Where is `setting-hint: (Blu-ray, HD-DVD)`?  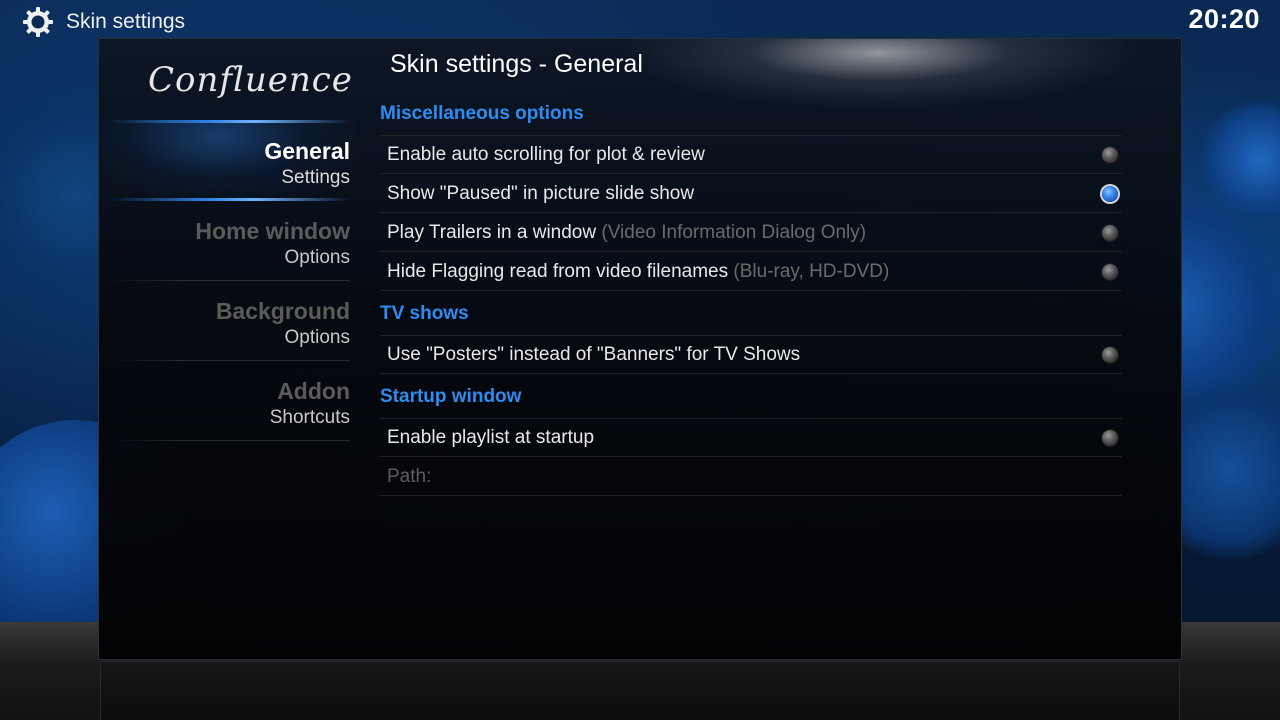 setting-hint: (Blu-ray, HD-DVD) is located at coordinates (811, 271).